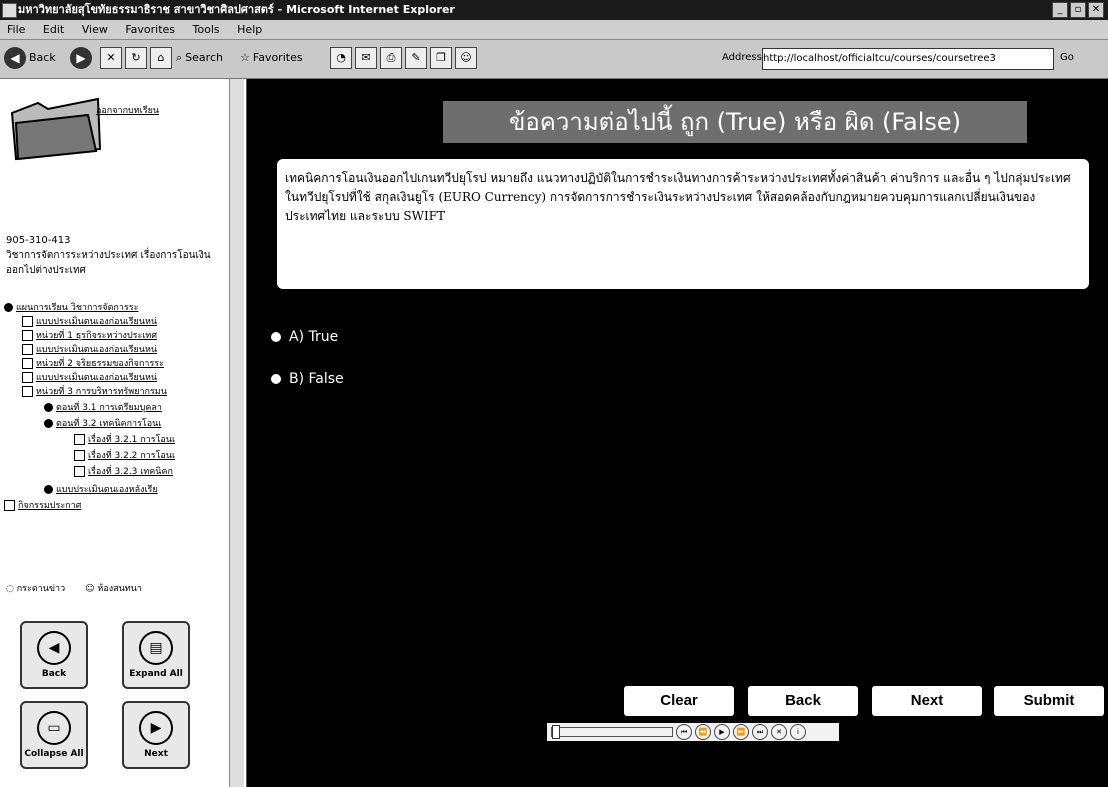 This screenshot has height=787, width=1108. I want to click on messenger-icon: ☺, so click(466, 58).